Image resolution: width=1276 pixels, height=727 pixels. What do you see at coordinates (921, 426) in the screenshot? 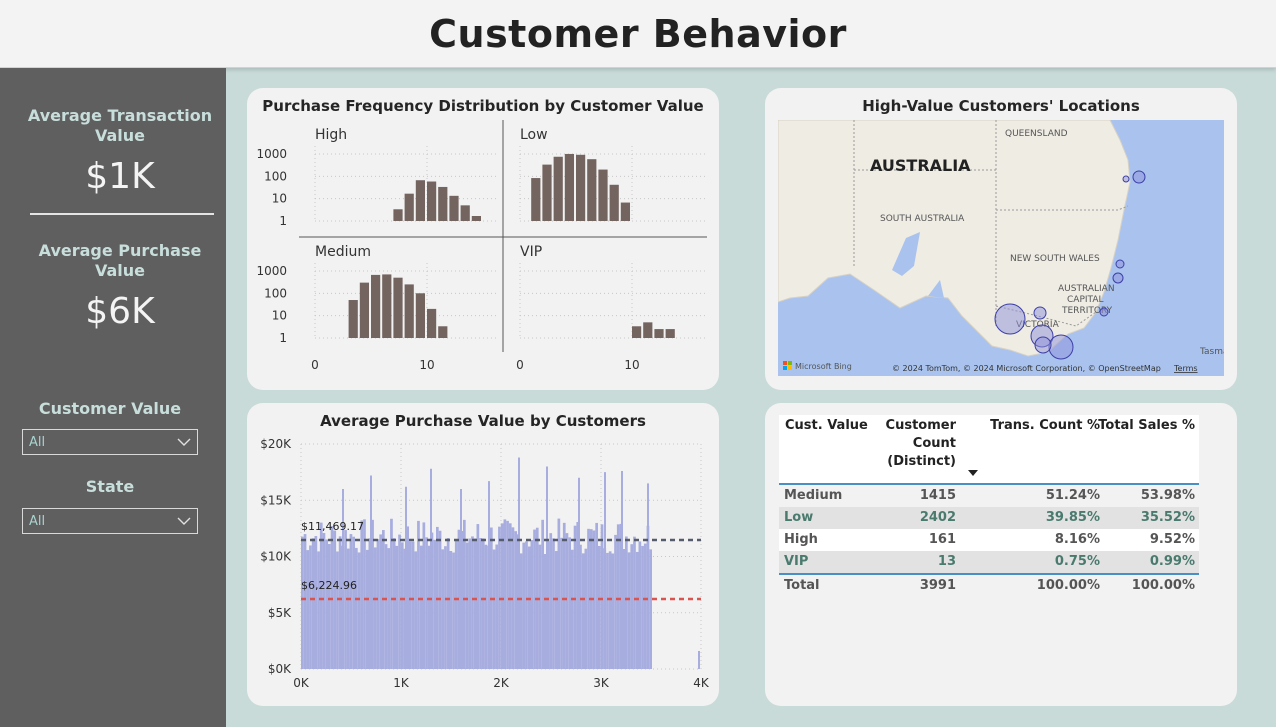
I see `header-count-1: Customer` at bounding box center [921, 426].